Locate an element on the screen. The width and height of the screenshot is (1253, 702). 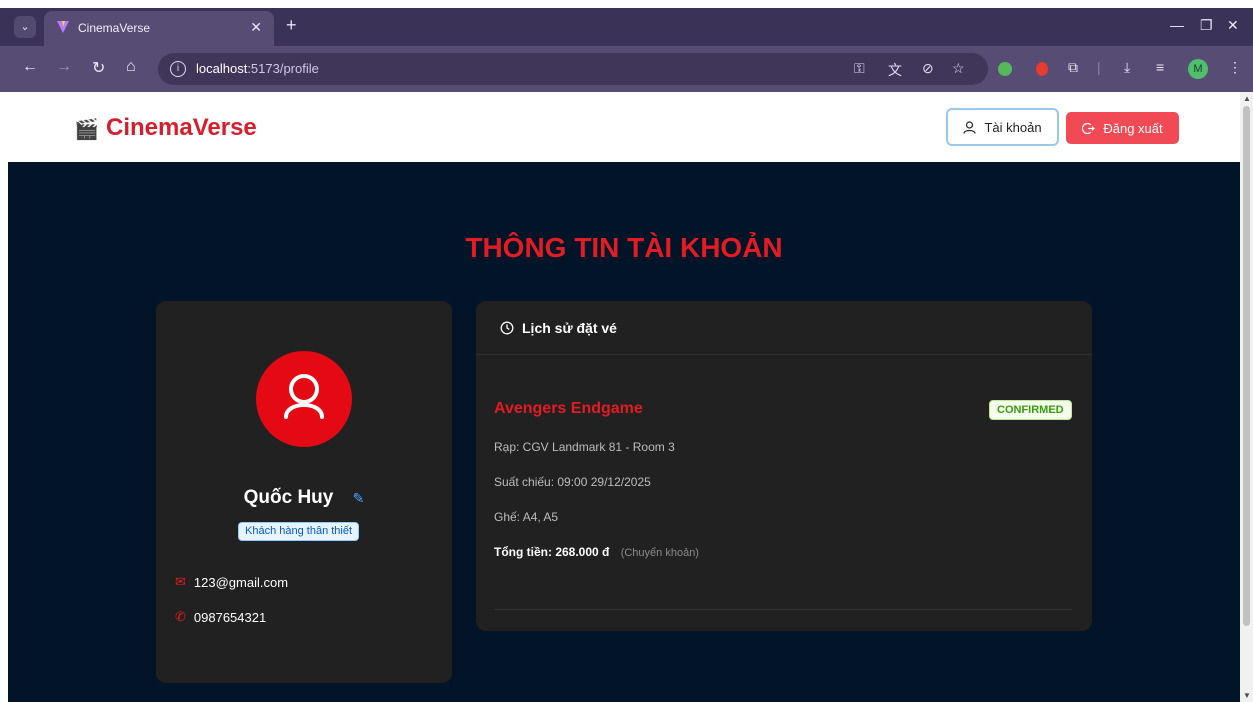
close-window-icon: ✕ is located at coordinates (1233, 25).